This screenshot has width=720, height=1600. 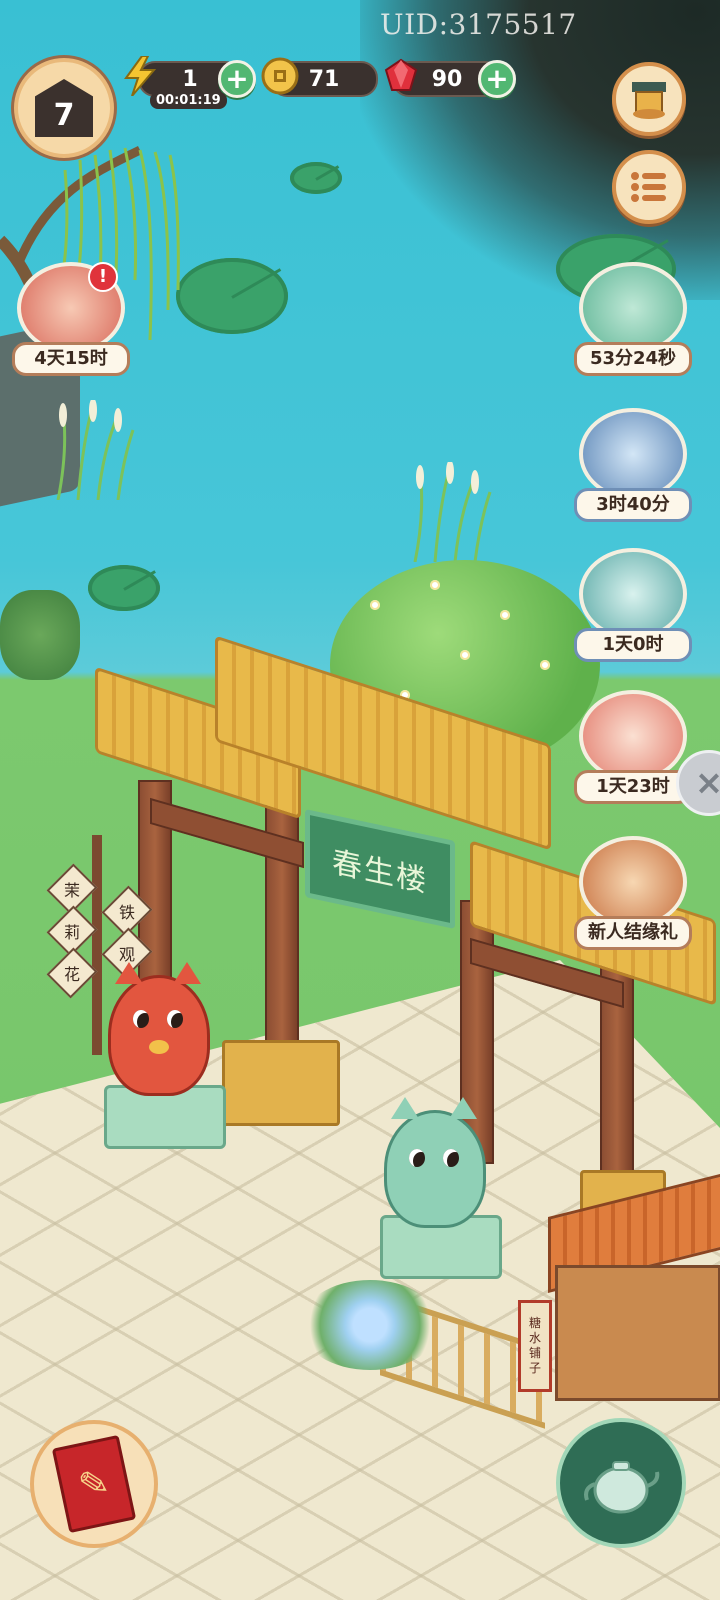 I want to click on girl-portrait-icon, so click(x=633, y=736).